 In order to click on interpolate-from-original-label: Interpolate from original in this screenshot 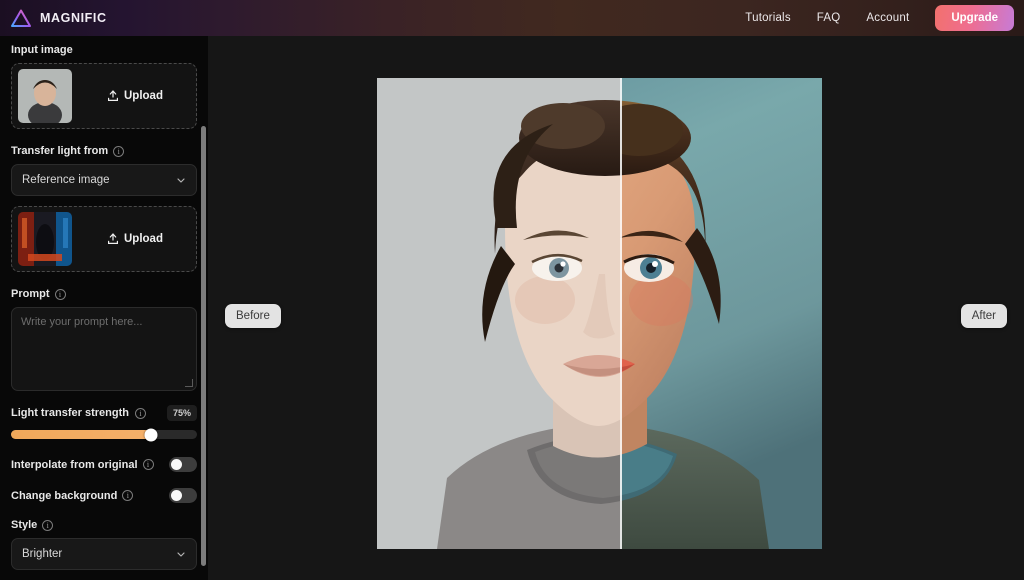, I will do `click(74, 464)`.